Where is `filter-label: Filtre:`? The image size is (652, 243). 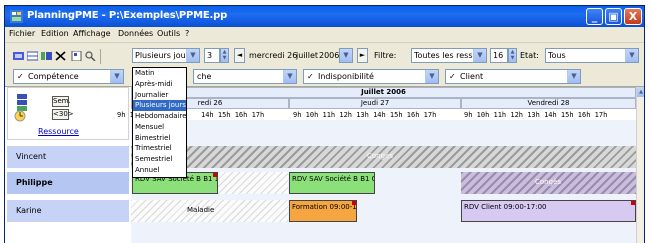
filter-label: Filtre: is located at coordinates (385, 55).